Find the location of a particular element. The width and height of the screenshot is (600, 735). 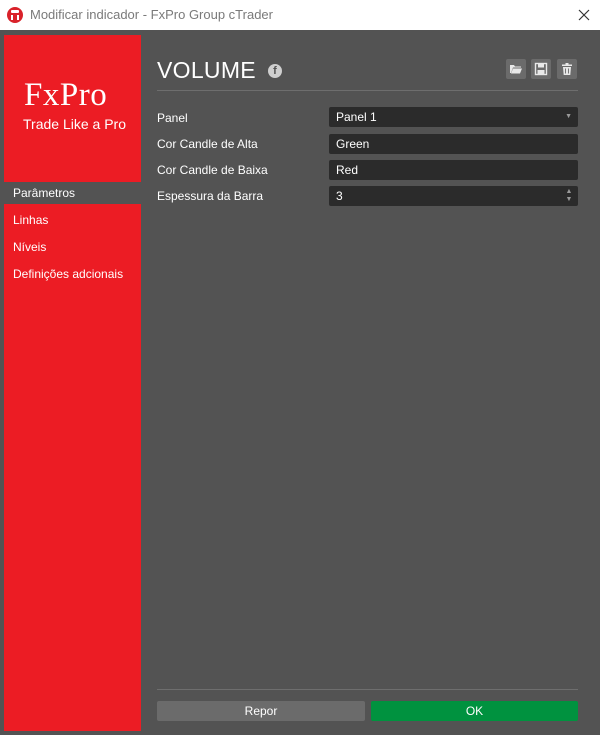

open-button is located at coordinates (516, 69).